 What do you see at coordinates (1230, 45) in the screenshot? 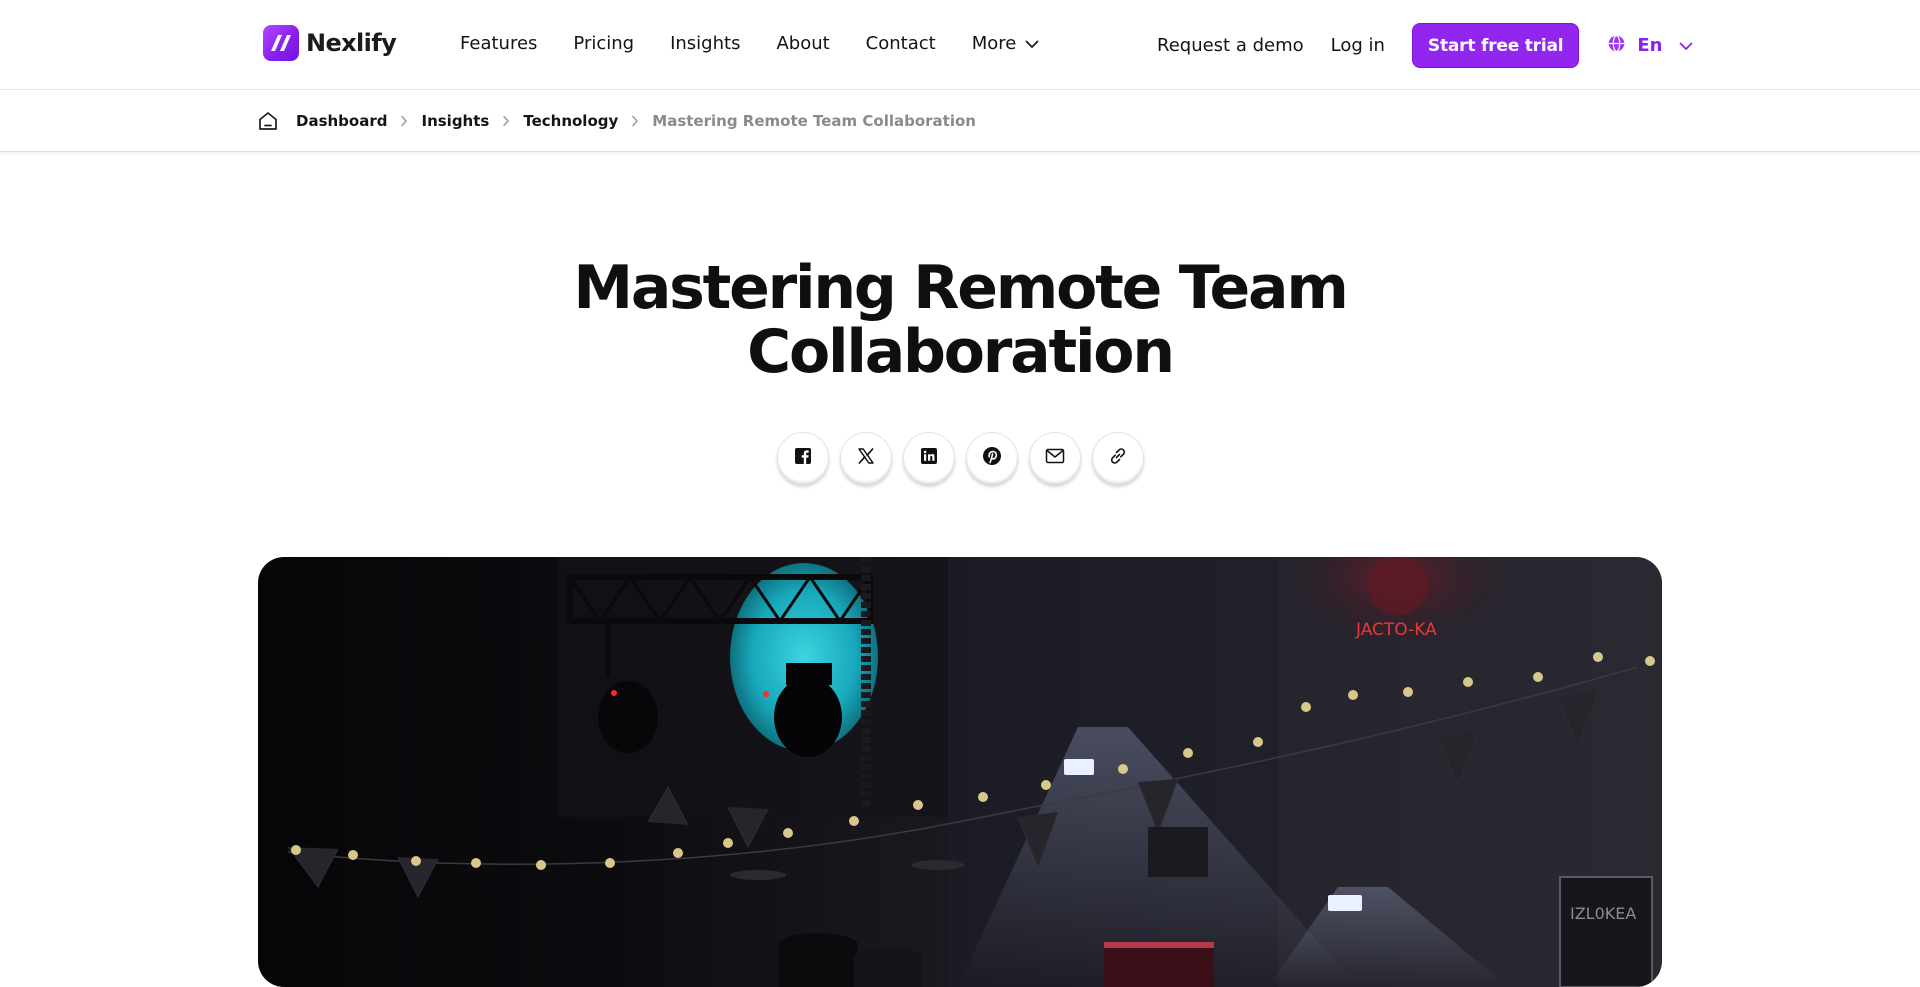
I see `request-demo-link: Request a demo` at bounding box center [1230, 45].